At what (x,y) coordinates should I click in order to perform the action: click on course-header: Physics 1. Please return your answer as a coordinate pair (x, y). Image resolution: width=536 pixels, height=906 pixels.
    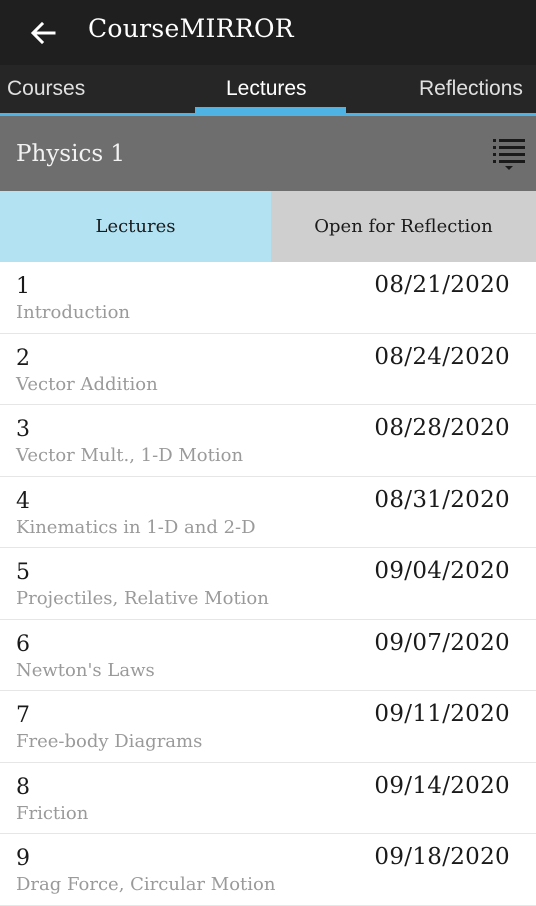
    Looking at the image, I should click on (268, 153).